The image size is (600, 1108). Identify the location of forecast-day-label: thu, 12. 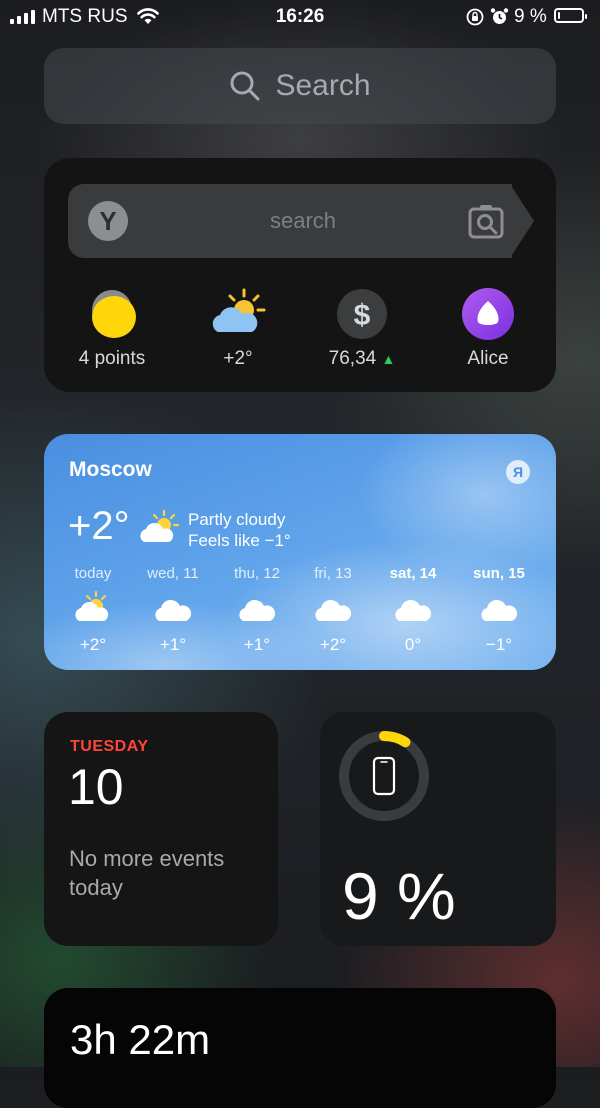
(257, 573).